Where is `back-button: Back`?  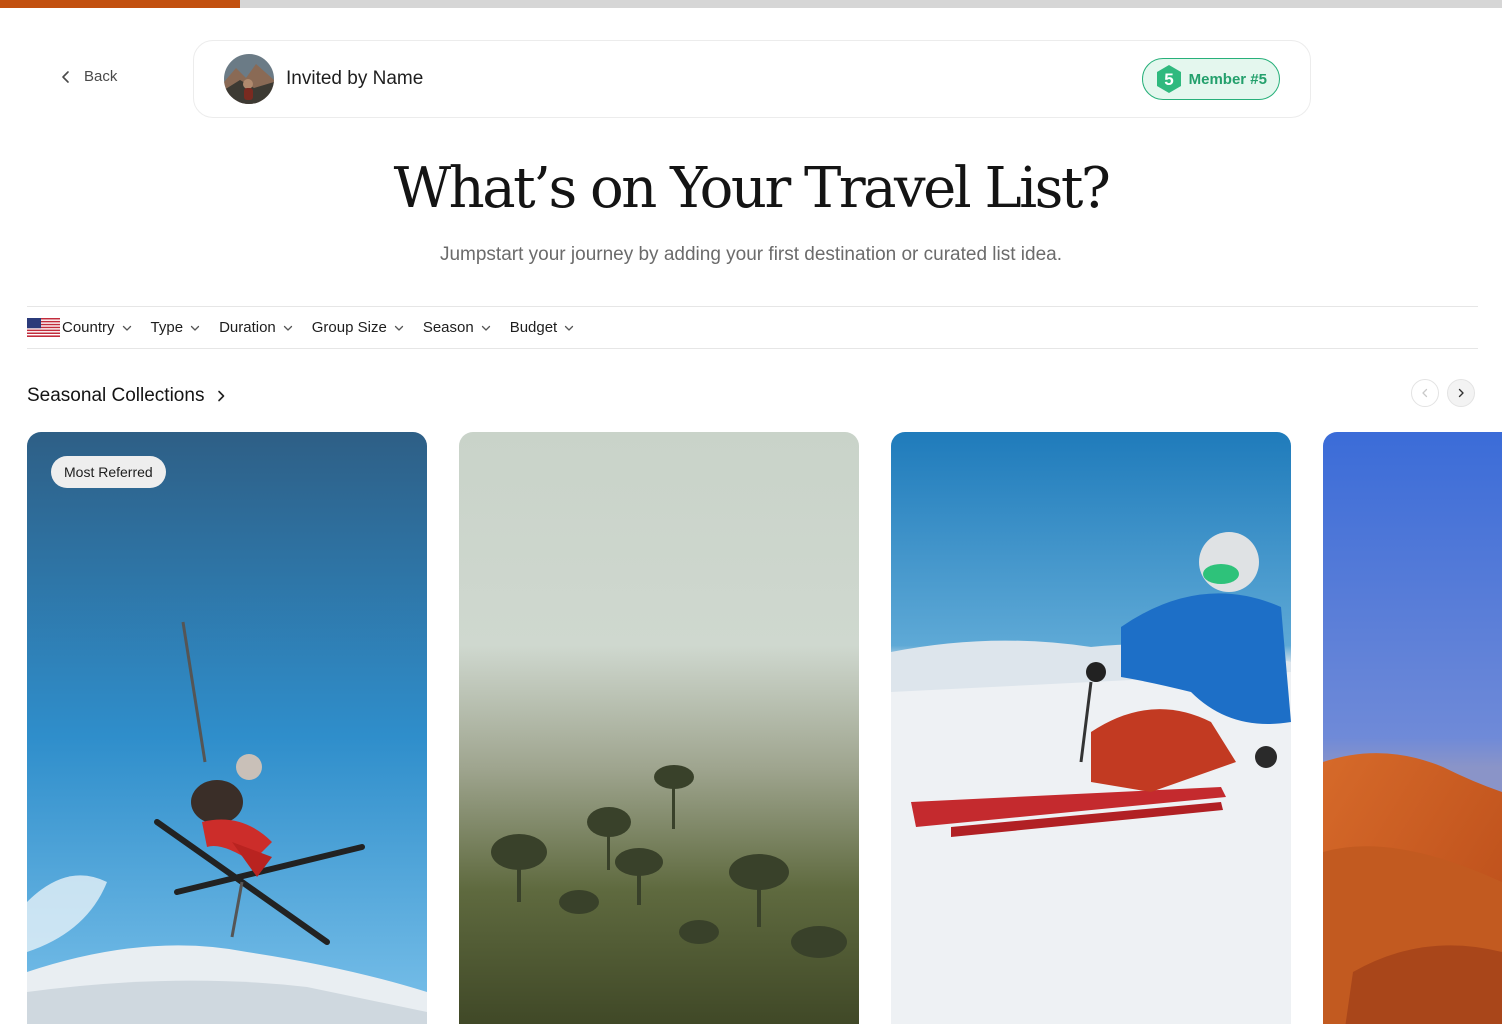
back-button: Back is located at coordinates (87, 76).